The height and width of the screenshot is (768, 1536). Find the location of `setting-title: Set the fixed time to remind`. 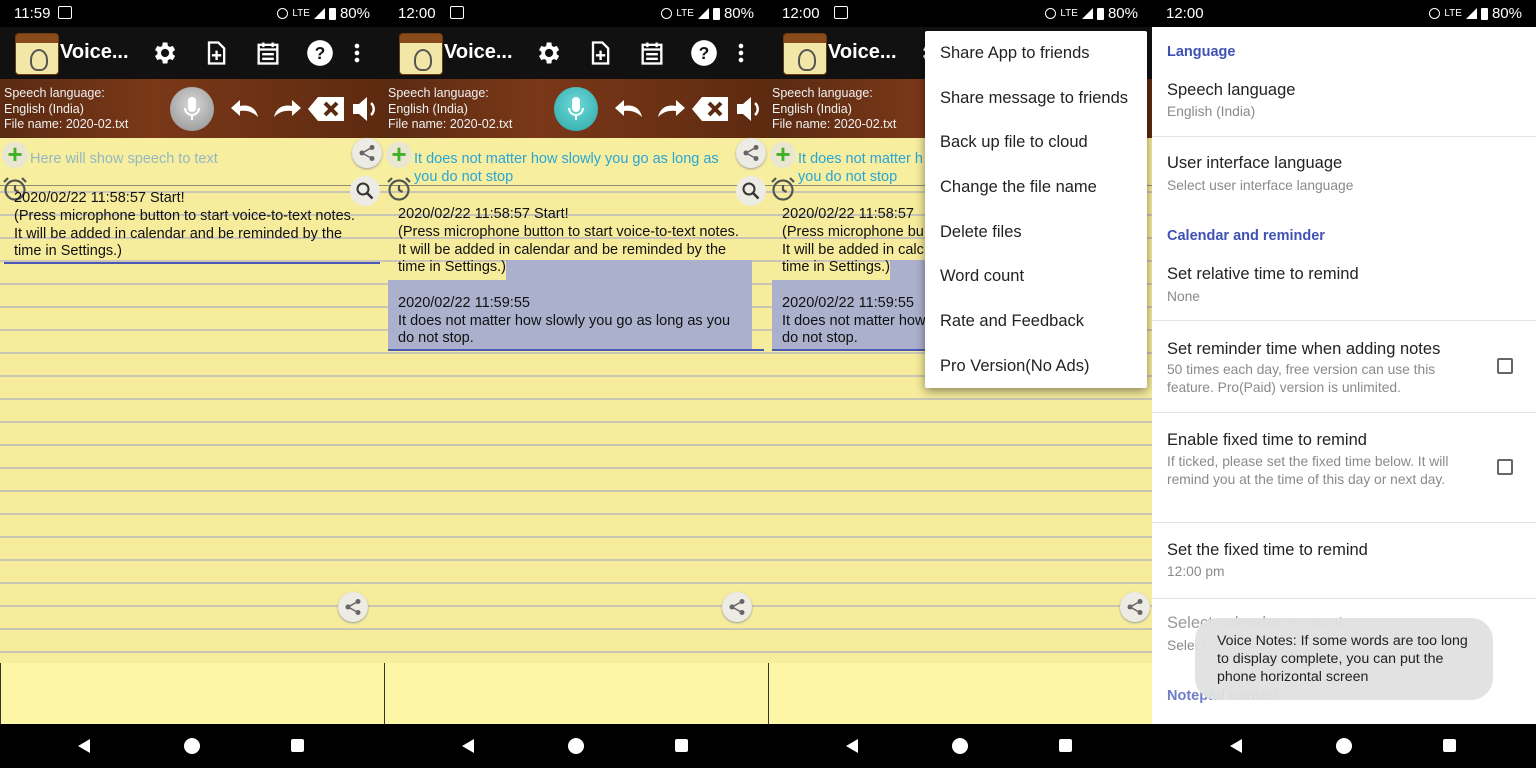

setting-title: Set the fixed time to remind is located at coordinates (1267, 550).